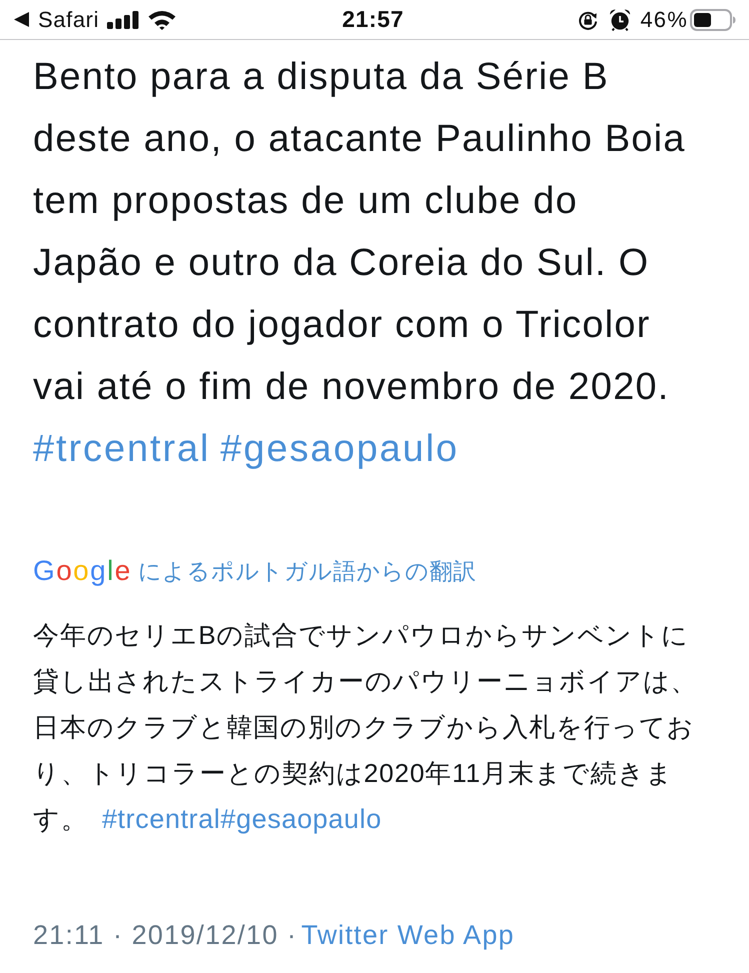 The image size is (749, 973). I want to click on tweet-timestamp: 21:11 · 2019/12/10 ·, so click(165, 935).